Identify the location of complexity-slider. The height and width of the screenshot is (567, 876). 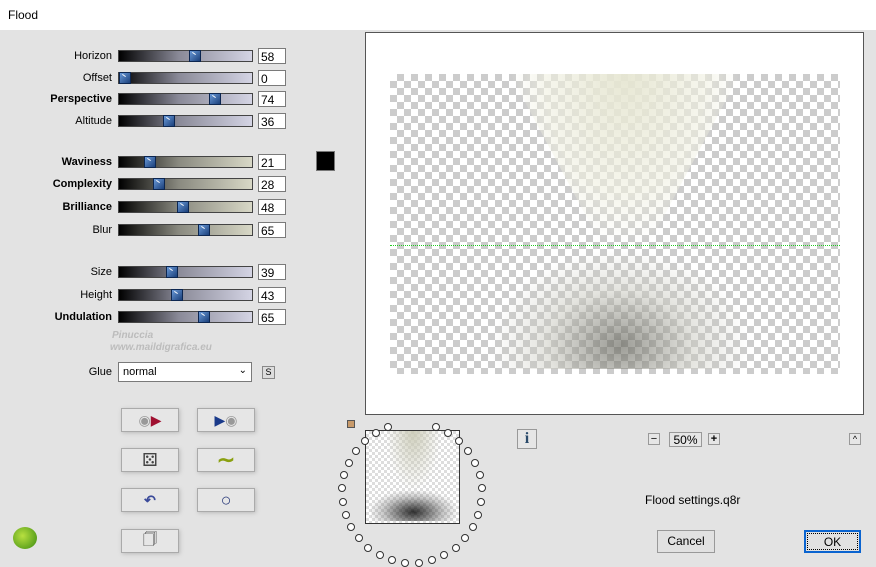
(185, 184).